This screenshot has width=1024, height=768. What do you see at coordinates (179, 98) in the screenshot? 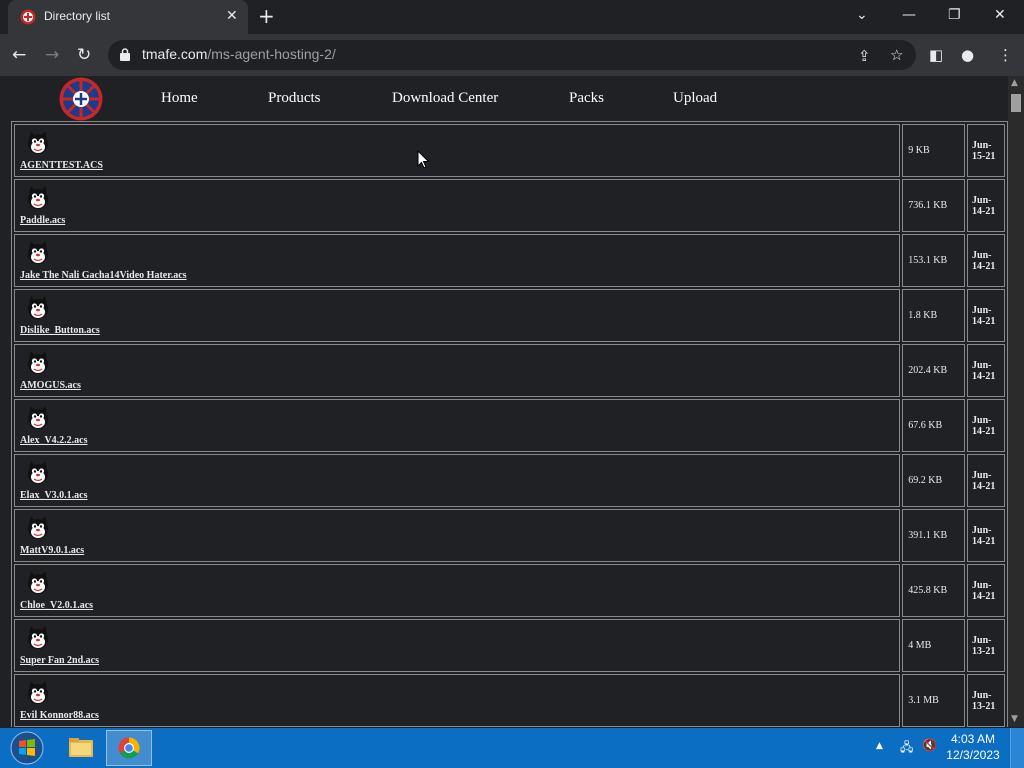
I see `nav-home-link: Home` at bounding box center [179, 98].